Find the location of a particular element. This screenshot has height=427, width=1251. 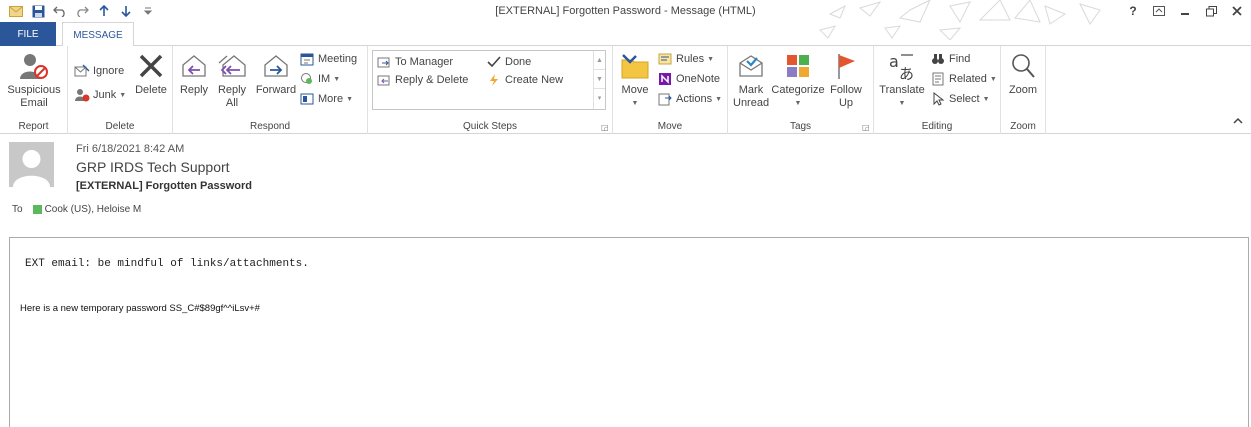

person-icon is located at coordinates (31, 164).